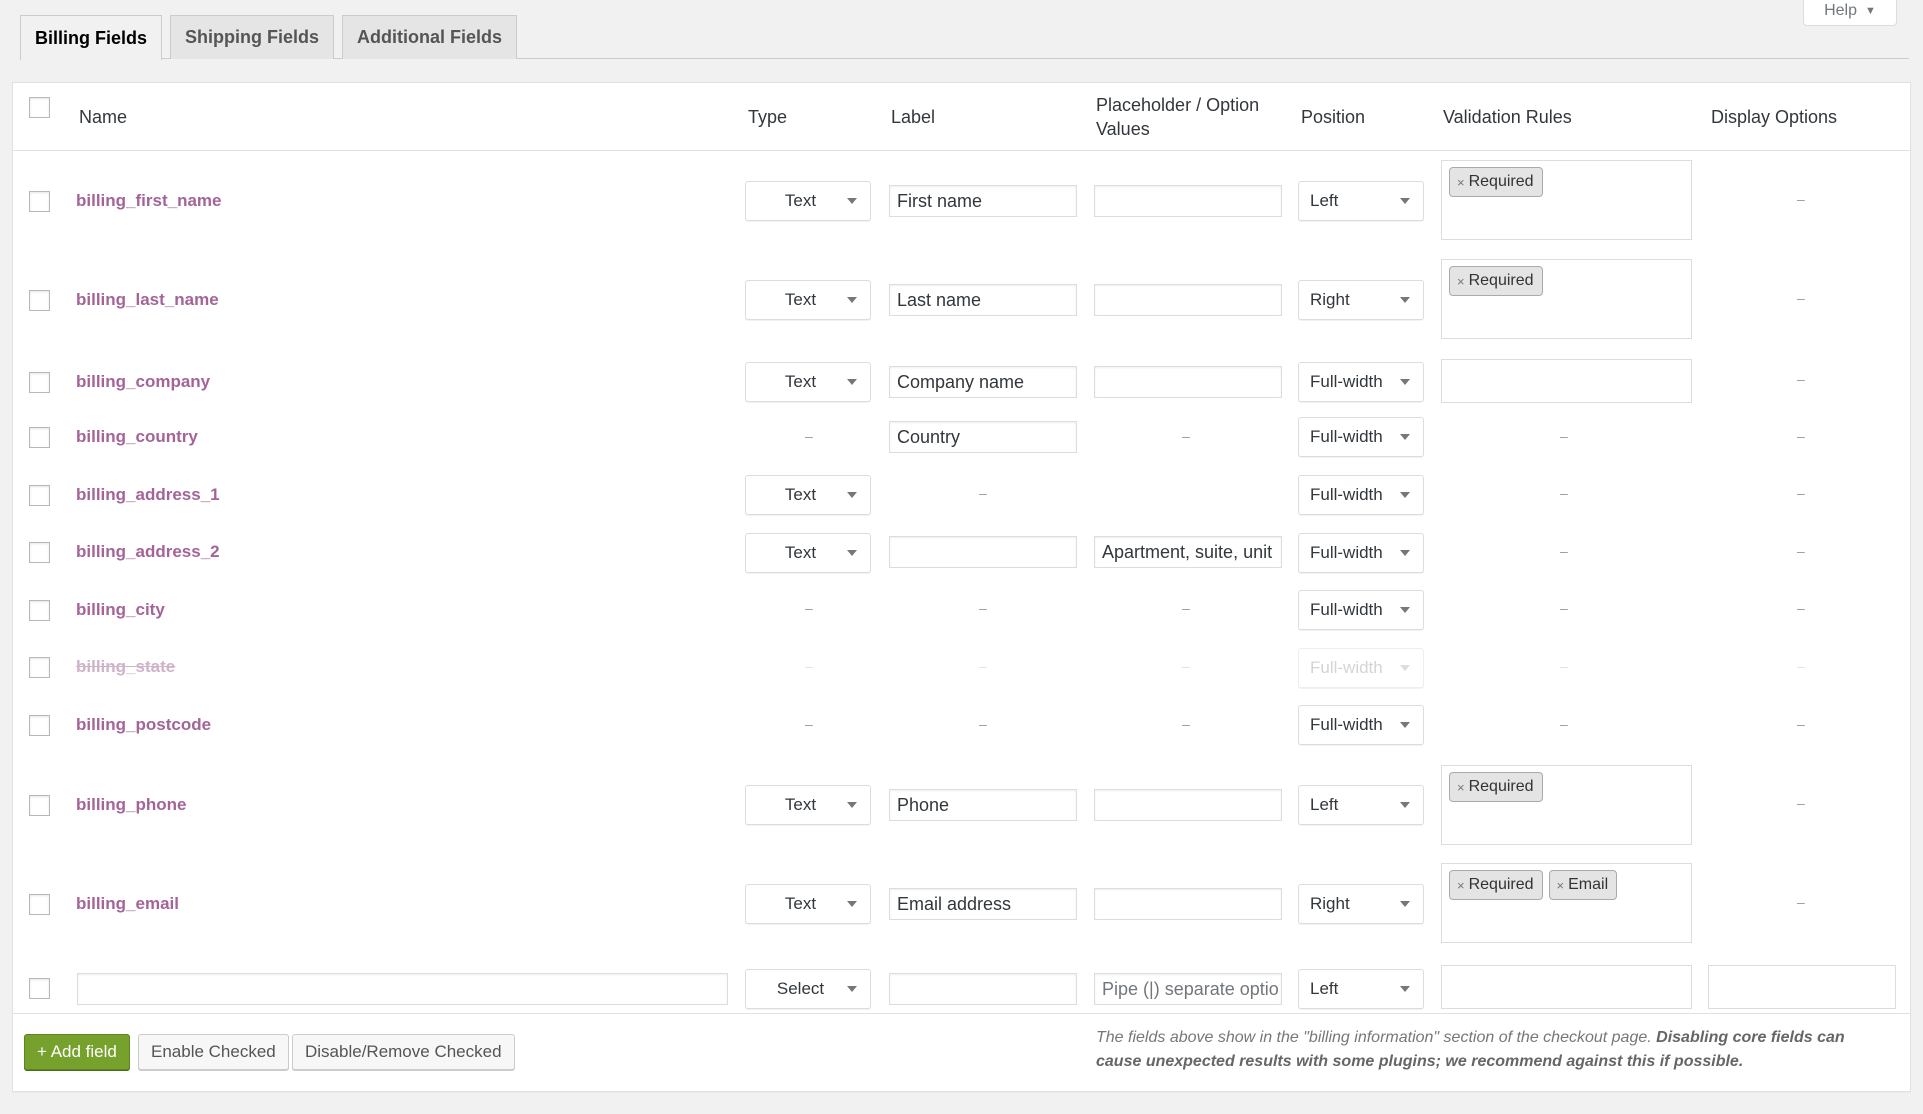  Describe the element at coordinates (1188, 989) in the screenshot. I see `placeholder-input: Pipe (|) separate optio` at that location.